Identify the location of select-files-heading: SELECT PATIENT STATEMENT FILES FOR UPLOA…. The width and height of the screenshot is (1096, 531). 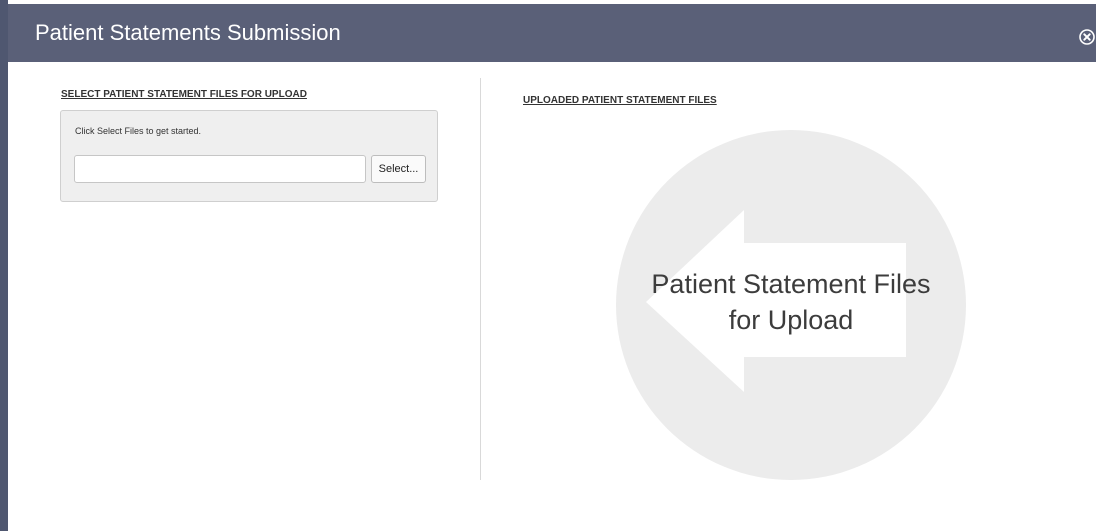
(184, 94).